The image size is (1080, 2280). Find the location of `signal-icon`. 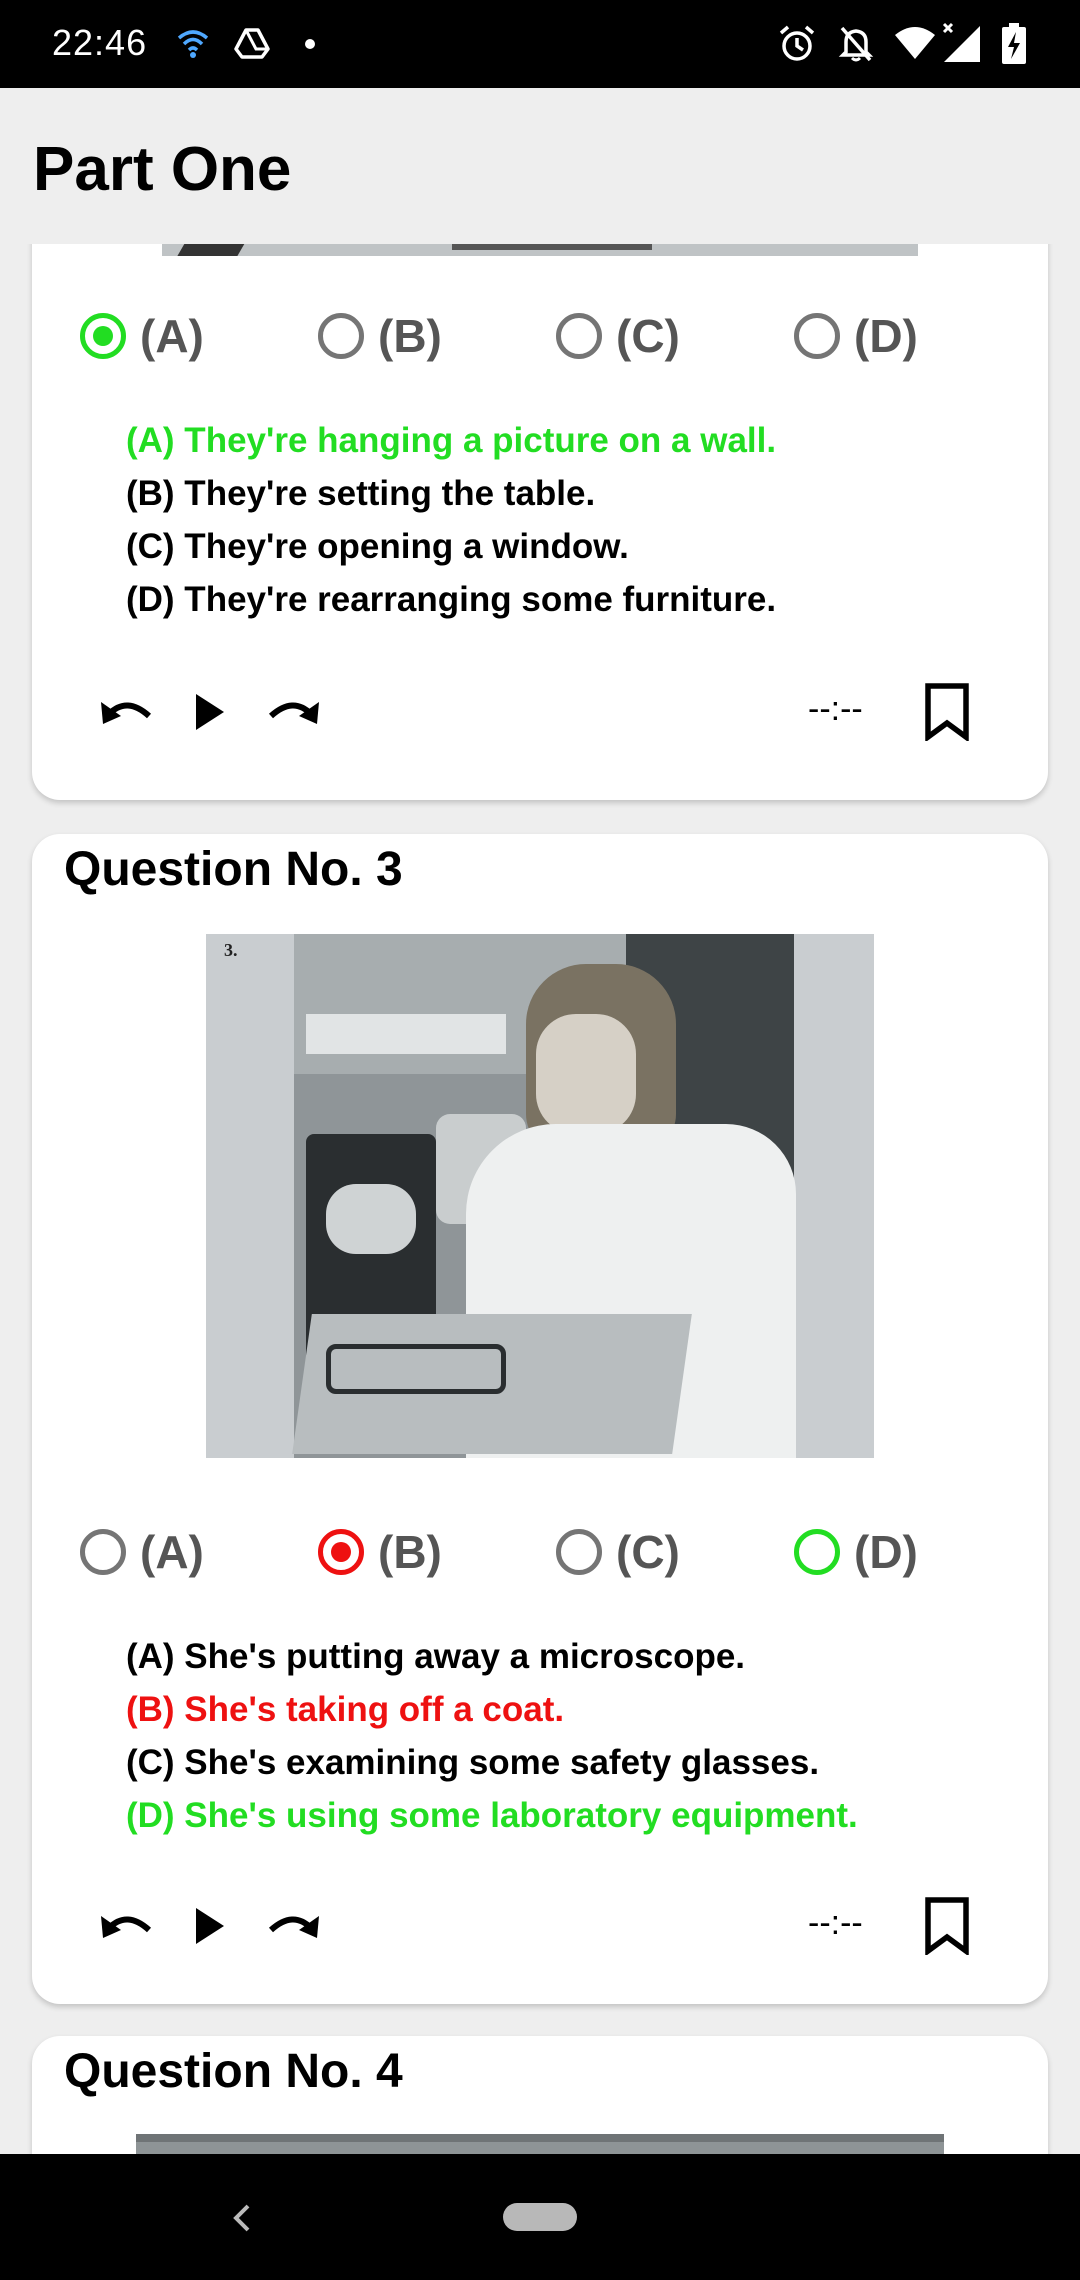

signal-icon is located at coordinates (961, 42).